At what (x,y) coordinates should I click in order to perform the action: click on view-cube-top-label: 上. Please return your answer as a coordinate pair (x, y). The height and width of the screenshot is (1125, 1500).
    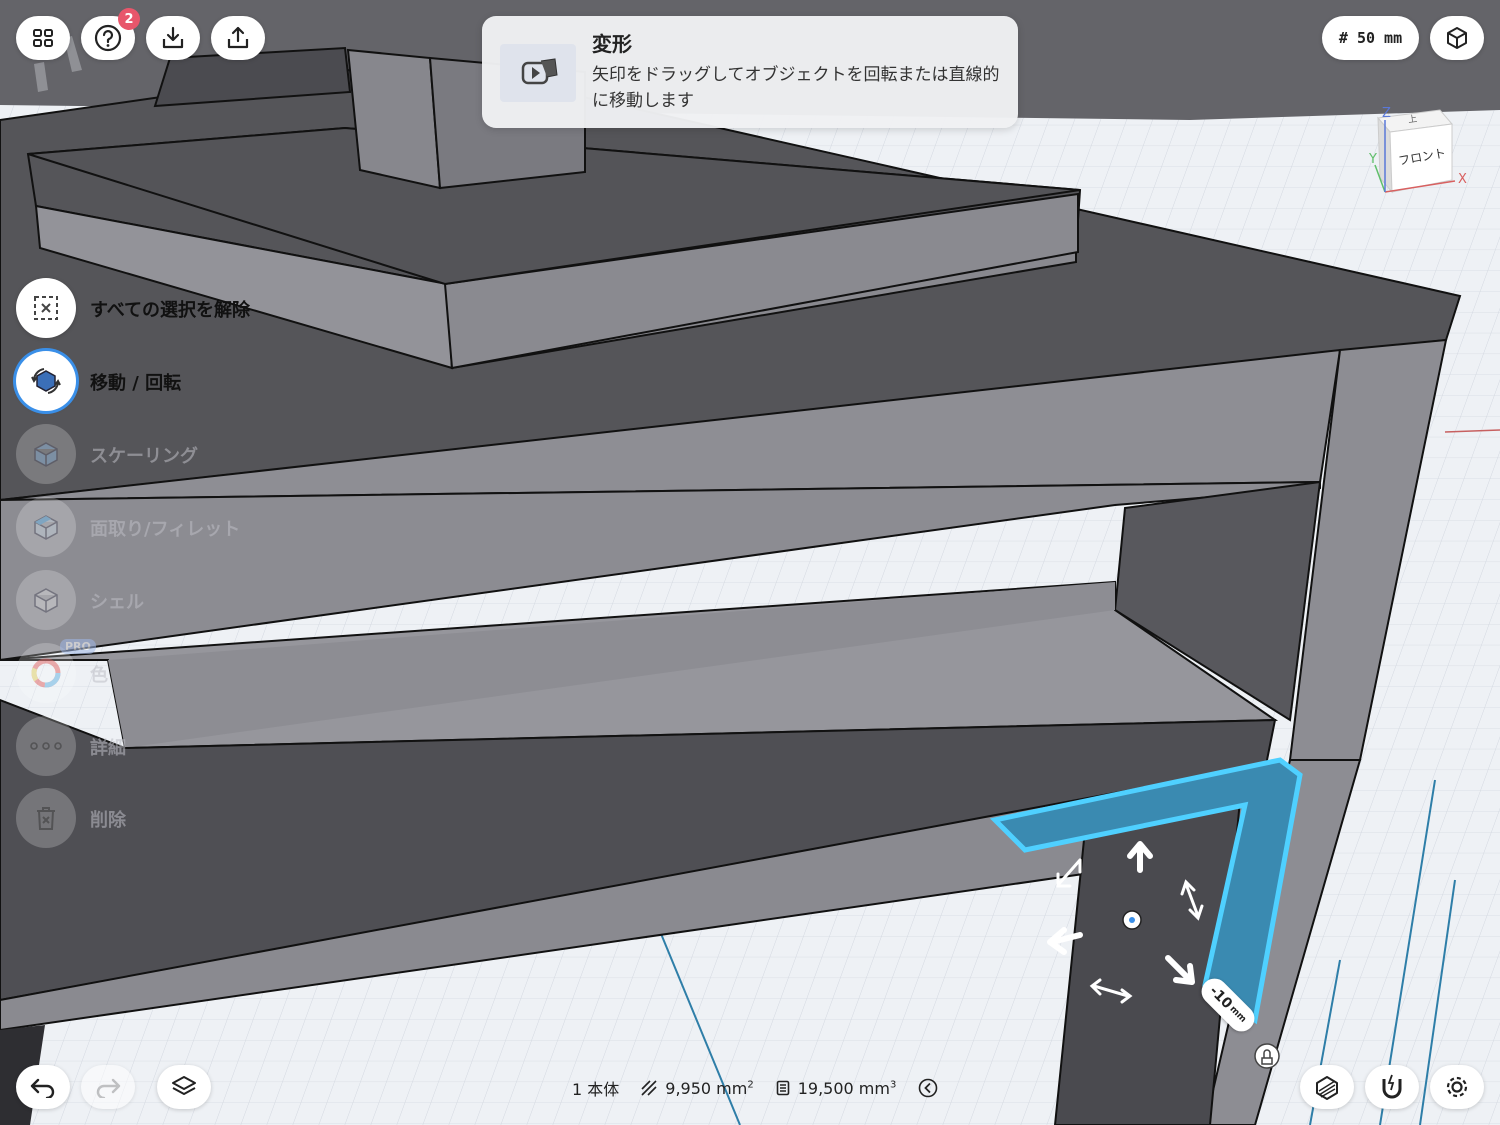
    Looking at the image, I should click on (1412, 120).